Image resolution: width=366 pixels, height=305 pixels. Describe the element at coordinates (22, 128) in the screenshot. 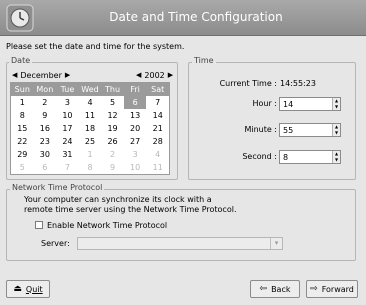

I see `calendar-day: 15` at that location.